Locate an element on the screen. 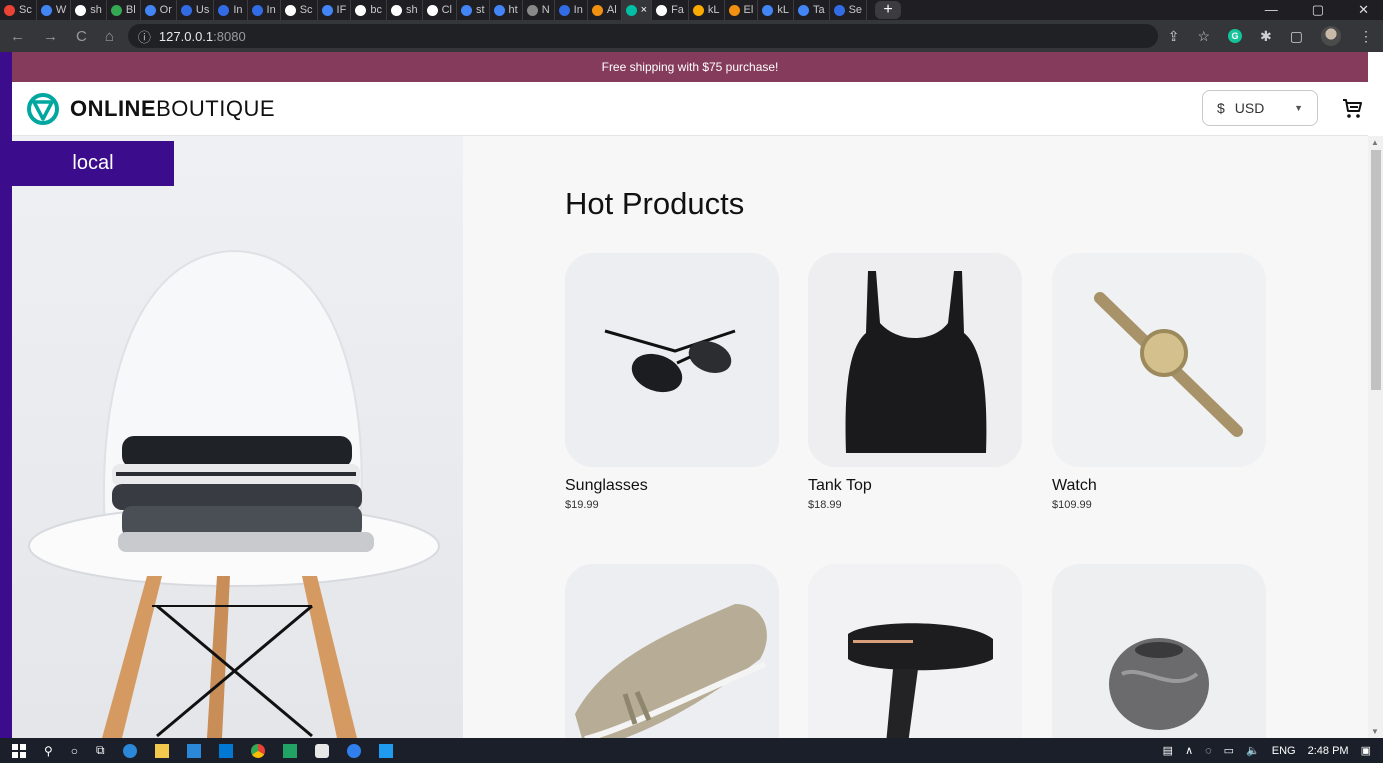  product-card-watch: Watch $109.99 is located at coordinates (1159, 382).